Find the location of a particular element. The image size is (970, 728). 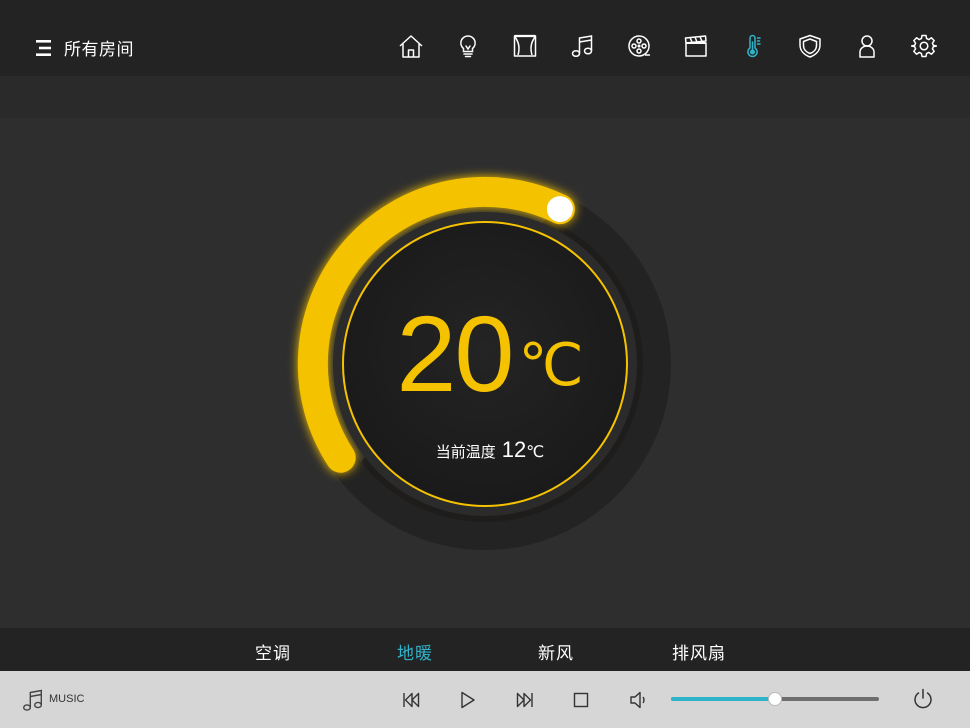

previous-track-icon is located at coordinates (411, 700).